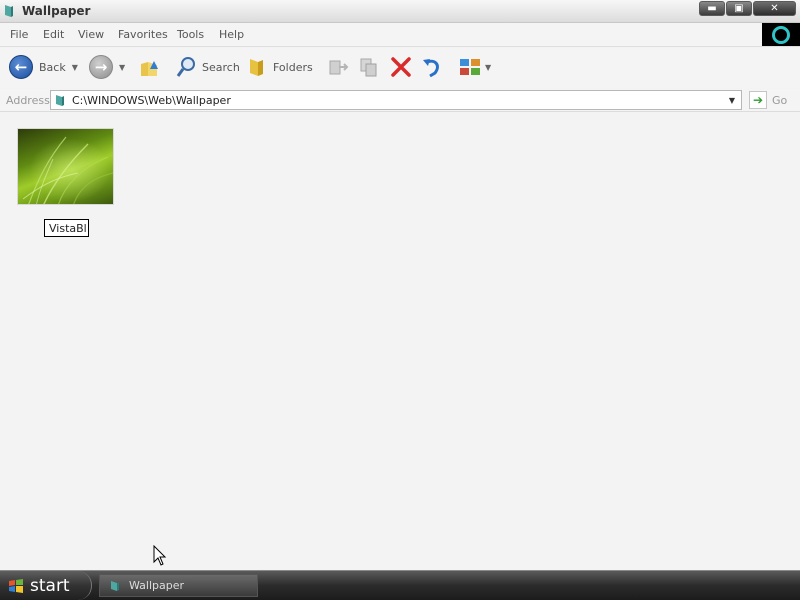  I want to click on back-label: Back, so click(52, 67).